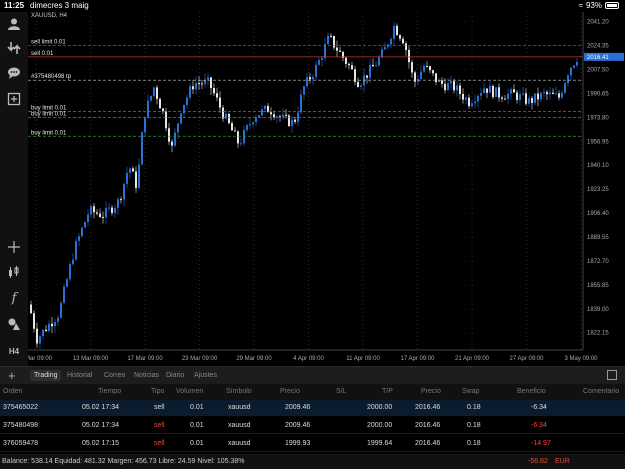 This screenshot has width=625, height=469. Describe the element at coordinates (21, 425) in the screenshot. I see `row-order: 375480498` at that location.